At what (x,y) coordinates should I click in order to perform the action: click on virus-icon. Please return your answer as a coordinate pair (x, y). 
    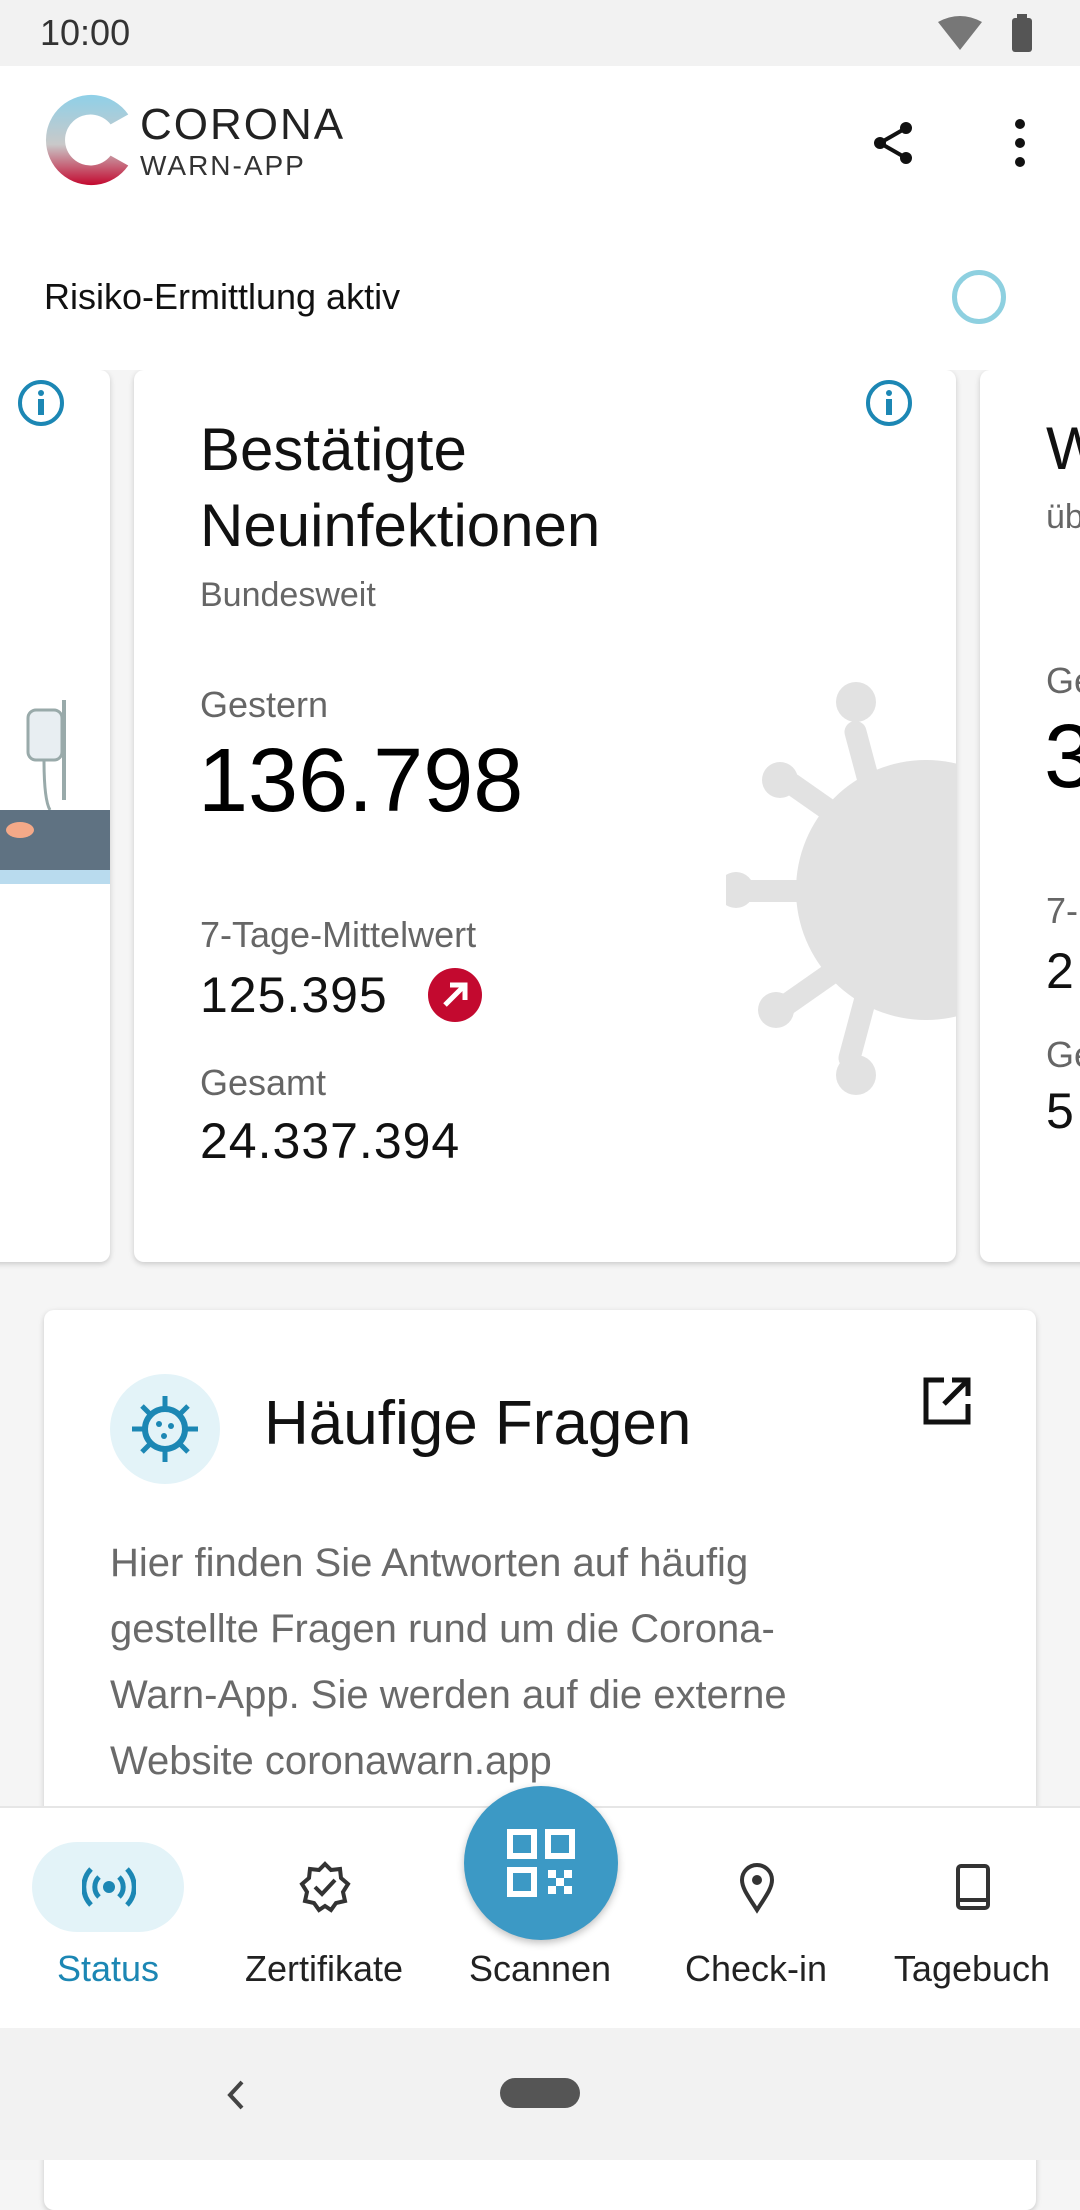
    Looking at the image, I should click on (165, 1429).